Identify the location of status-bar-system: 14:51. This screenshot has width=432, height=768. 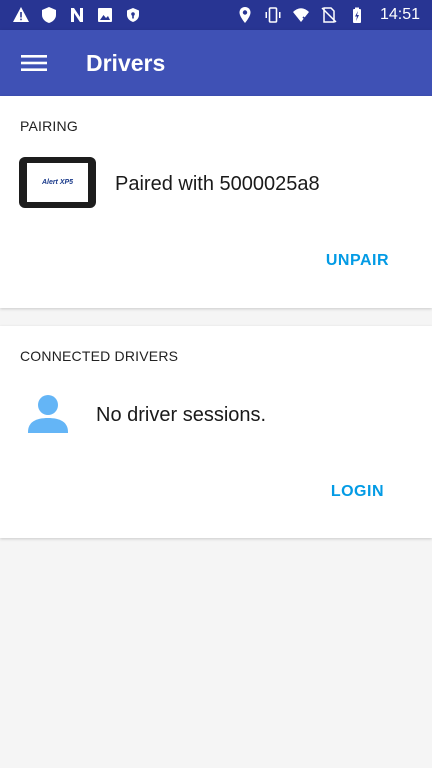
(328, 15).